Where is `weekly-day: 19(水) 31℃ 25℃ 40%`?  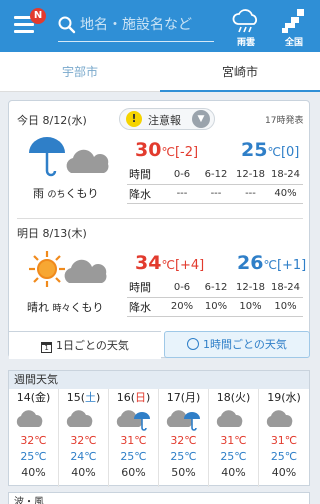 weekly-day: 19(水) 31℃ 25℃ 40% is located at coordinates (284, 438).